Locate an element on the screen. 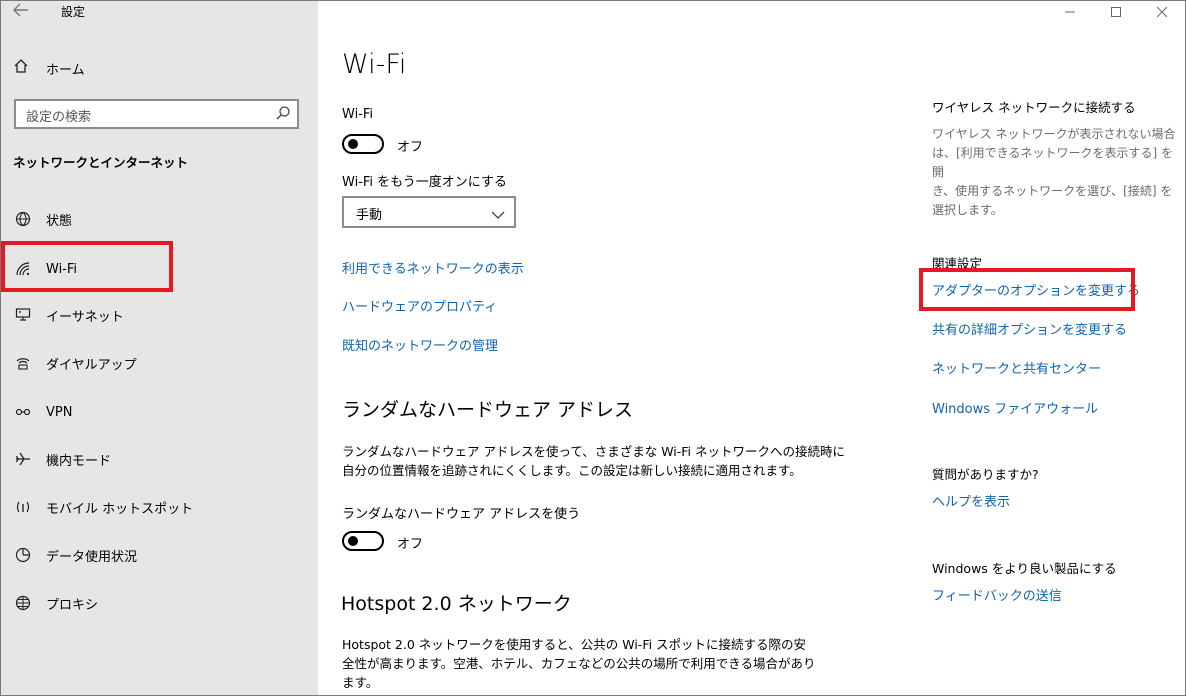 The image size is (1186, 696). sidebar-item-data-usage: データ使用状況 is located at coordinates (75, 555).